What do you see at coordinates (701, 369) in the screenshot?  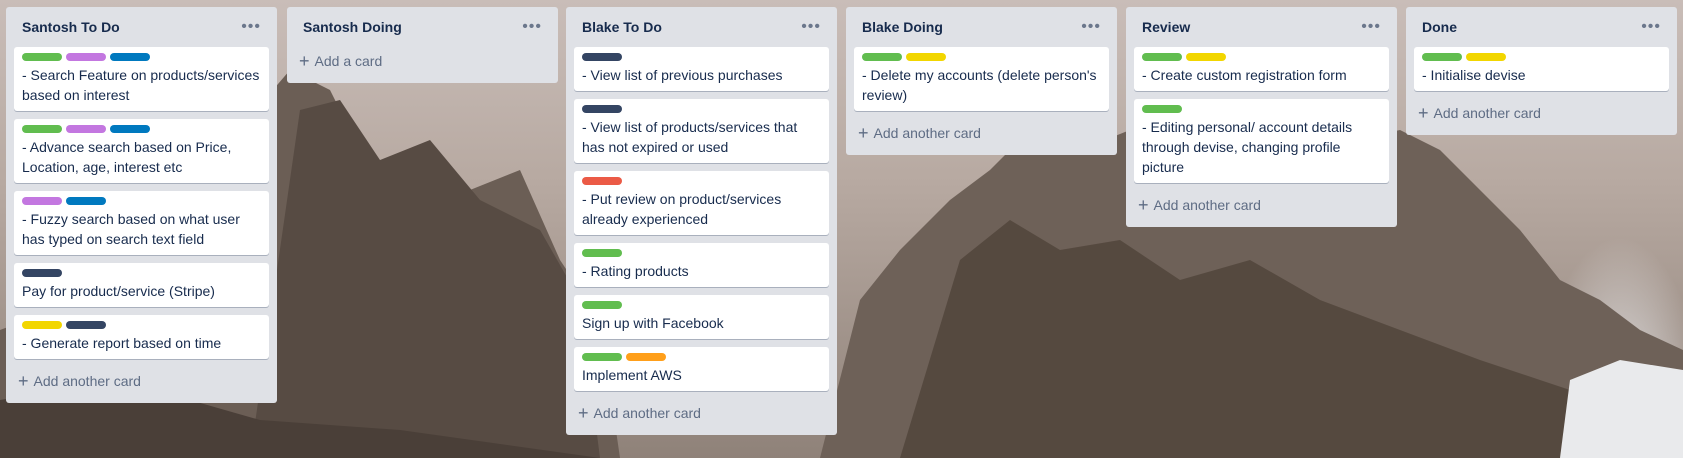 I see `card: Implement AWS` at bounding box center [701, 369].